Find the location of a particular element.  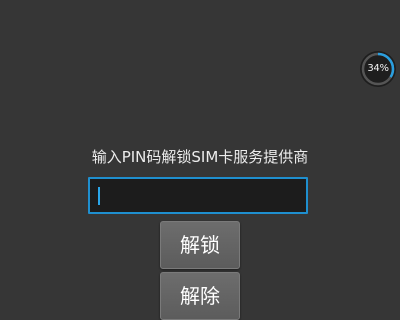

pin-input is located at coordinates (198, 195).